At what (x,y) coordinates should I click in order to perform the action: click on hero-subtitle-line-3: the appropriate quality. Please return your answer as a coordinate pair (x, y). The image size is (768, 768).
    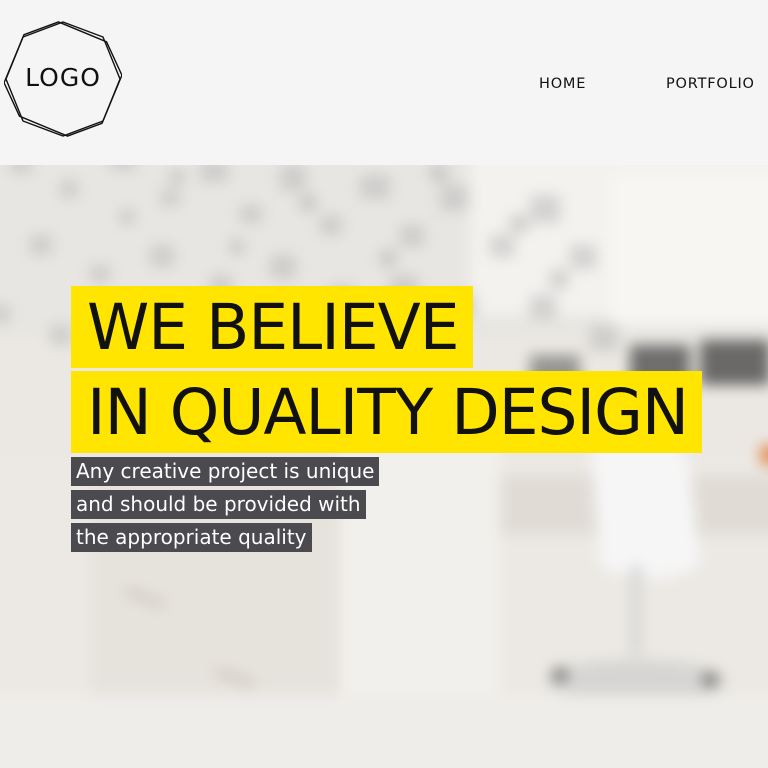
    Looking at the image, I should click on (191, 537).